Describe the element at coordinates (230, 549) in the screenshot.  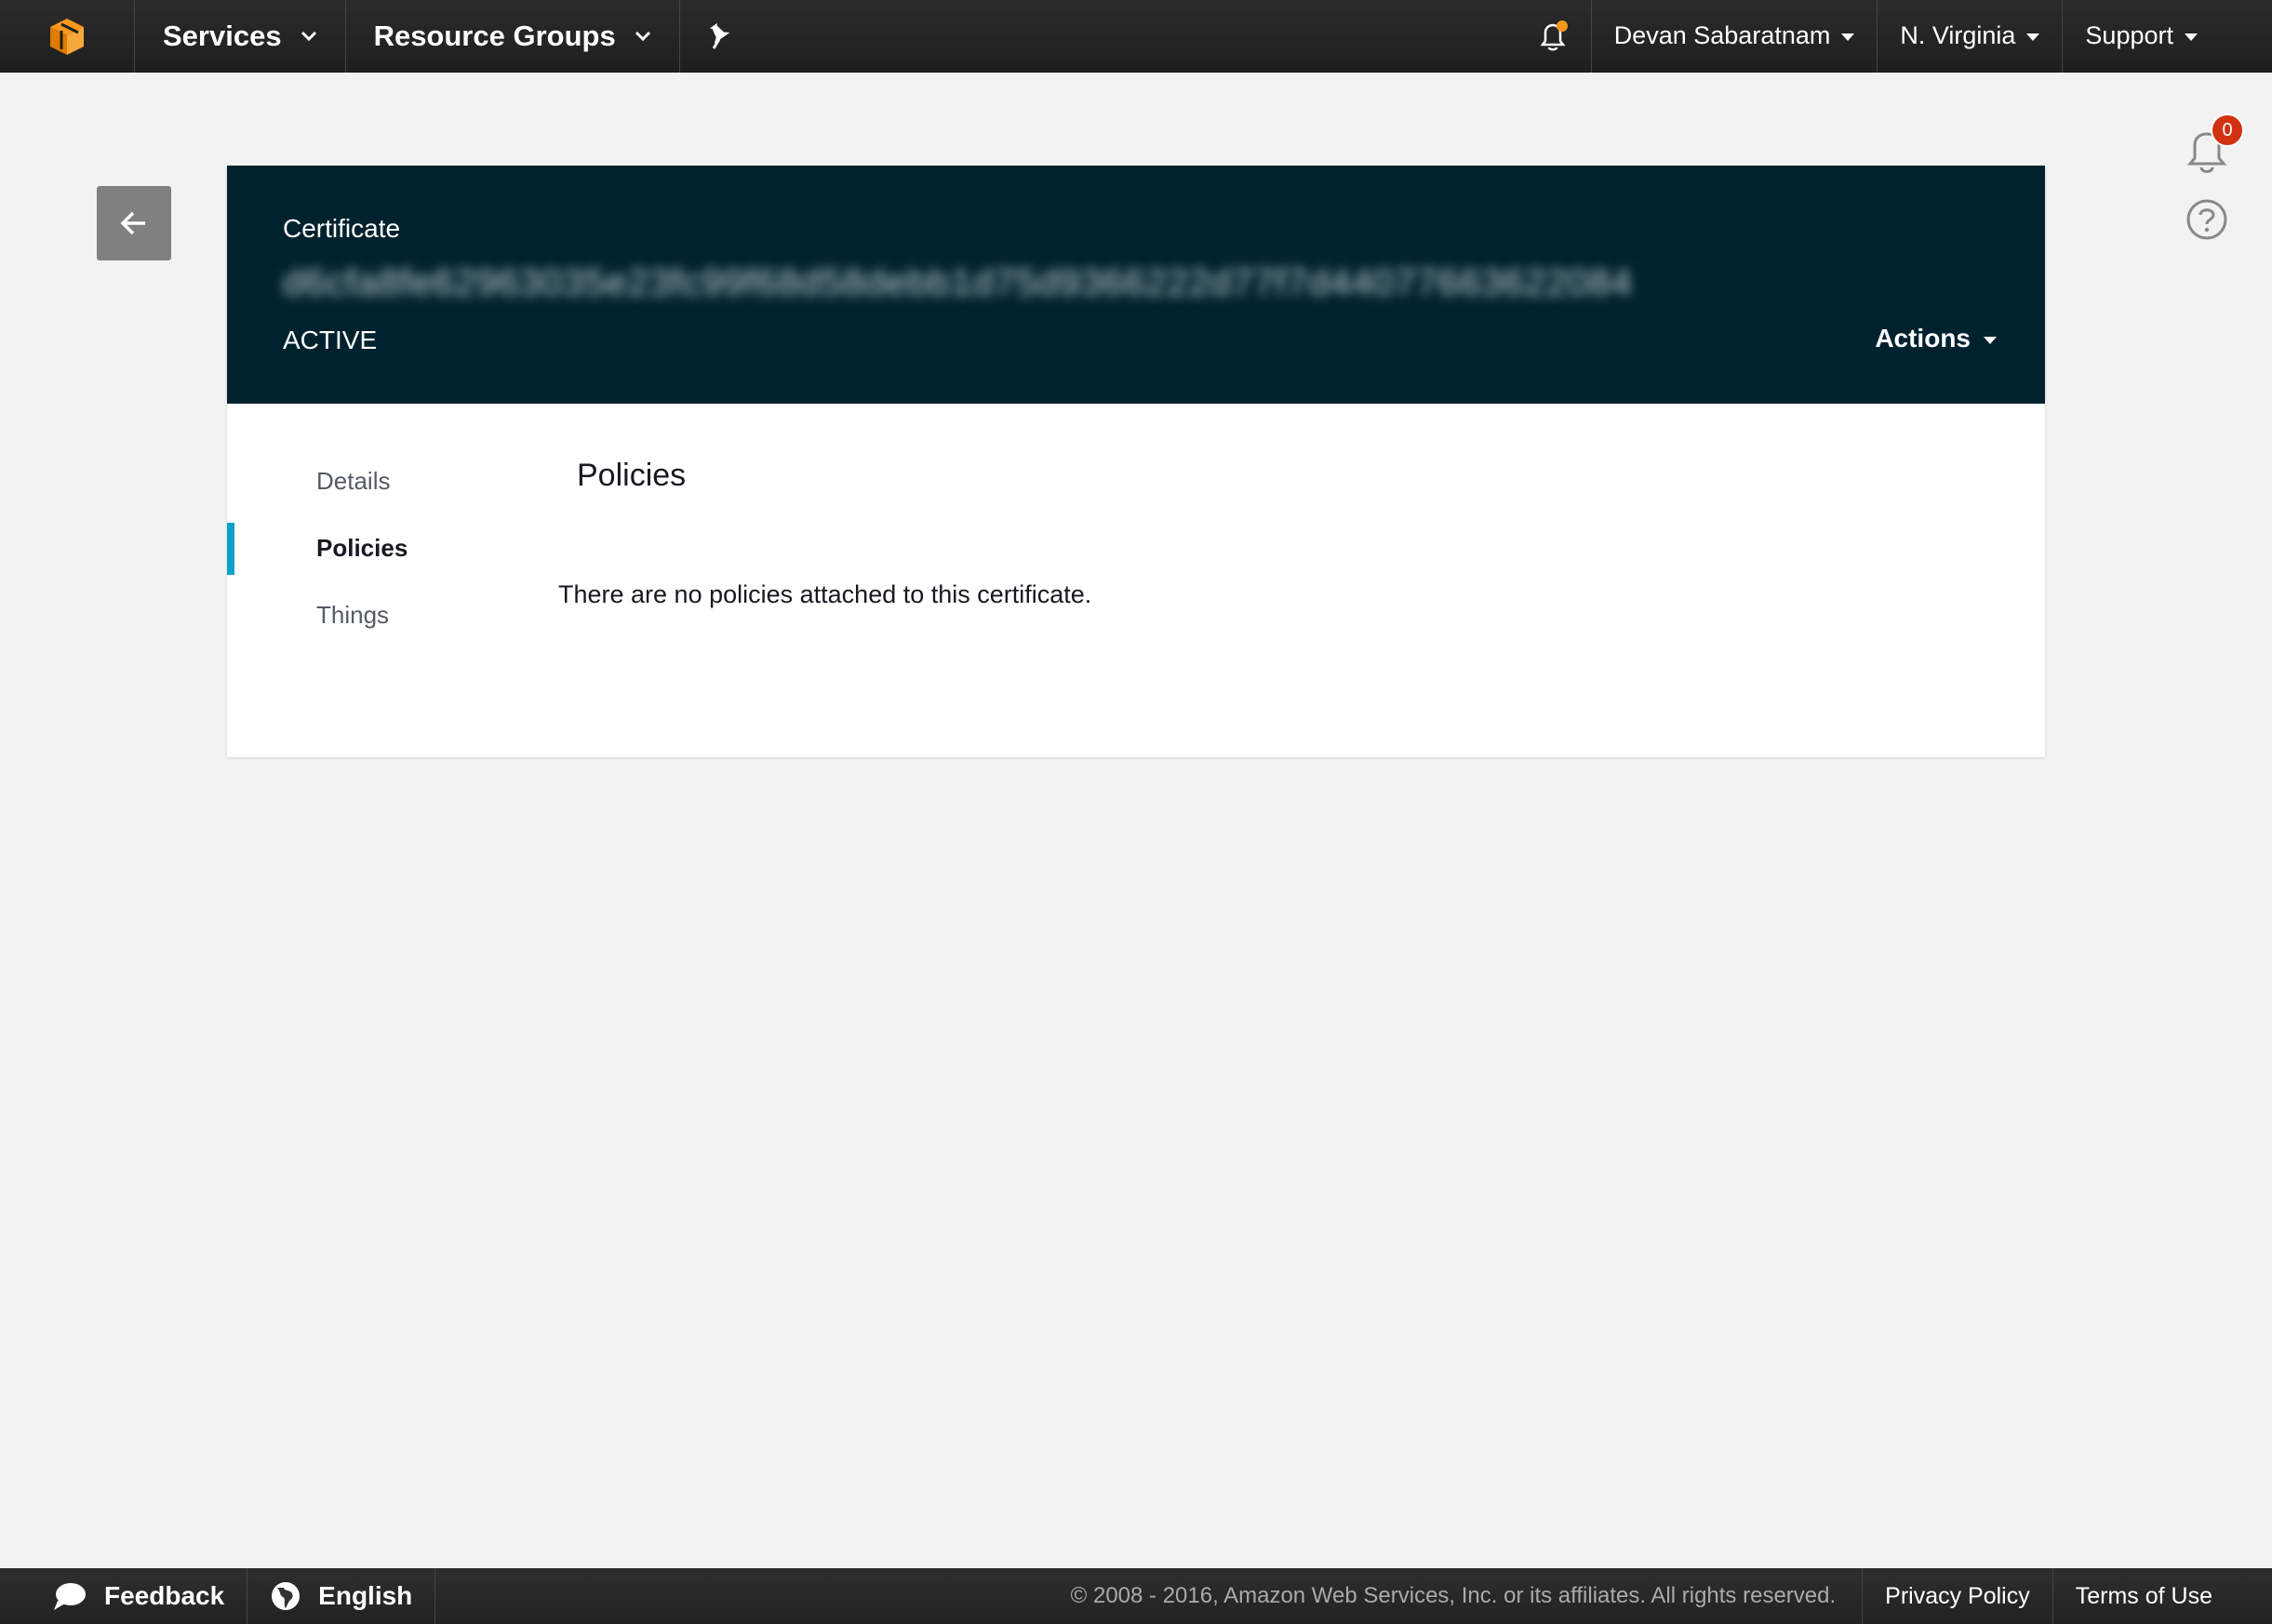
I see `active-tab-indicator` at that location.